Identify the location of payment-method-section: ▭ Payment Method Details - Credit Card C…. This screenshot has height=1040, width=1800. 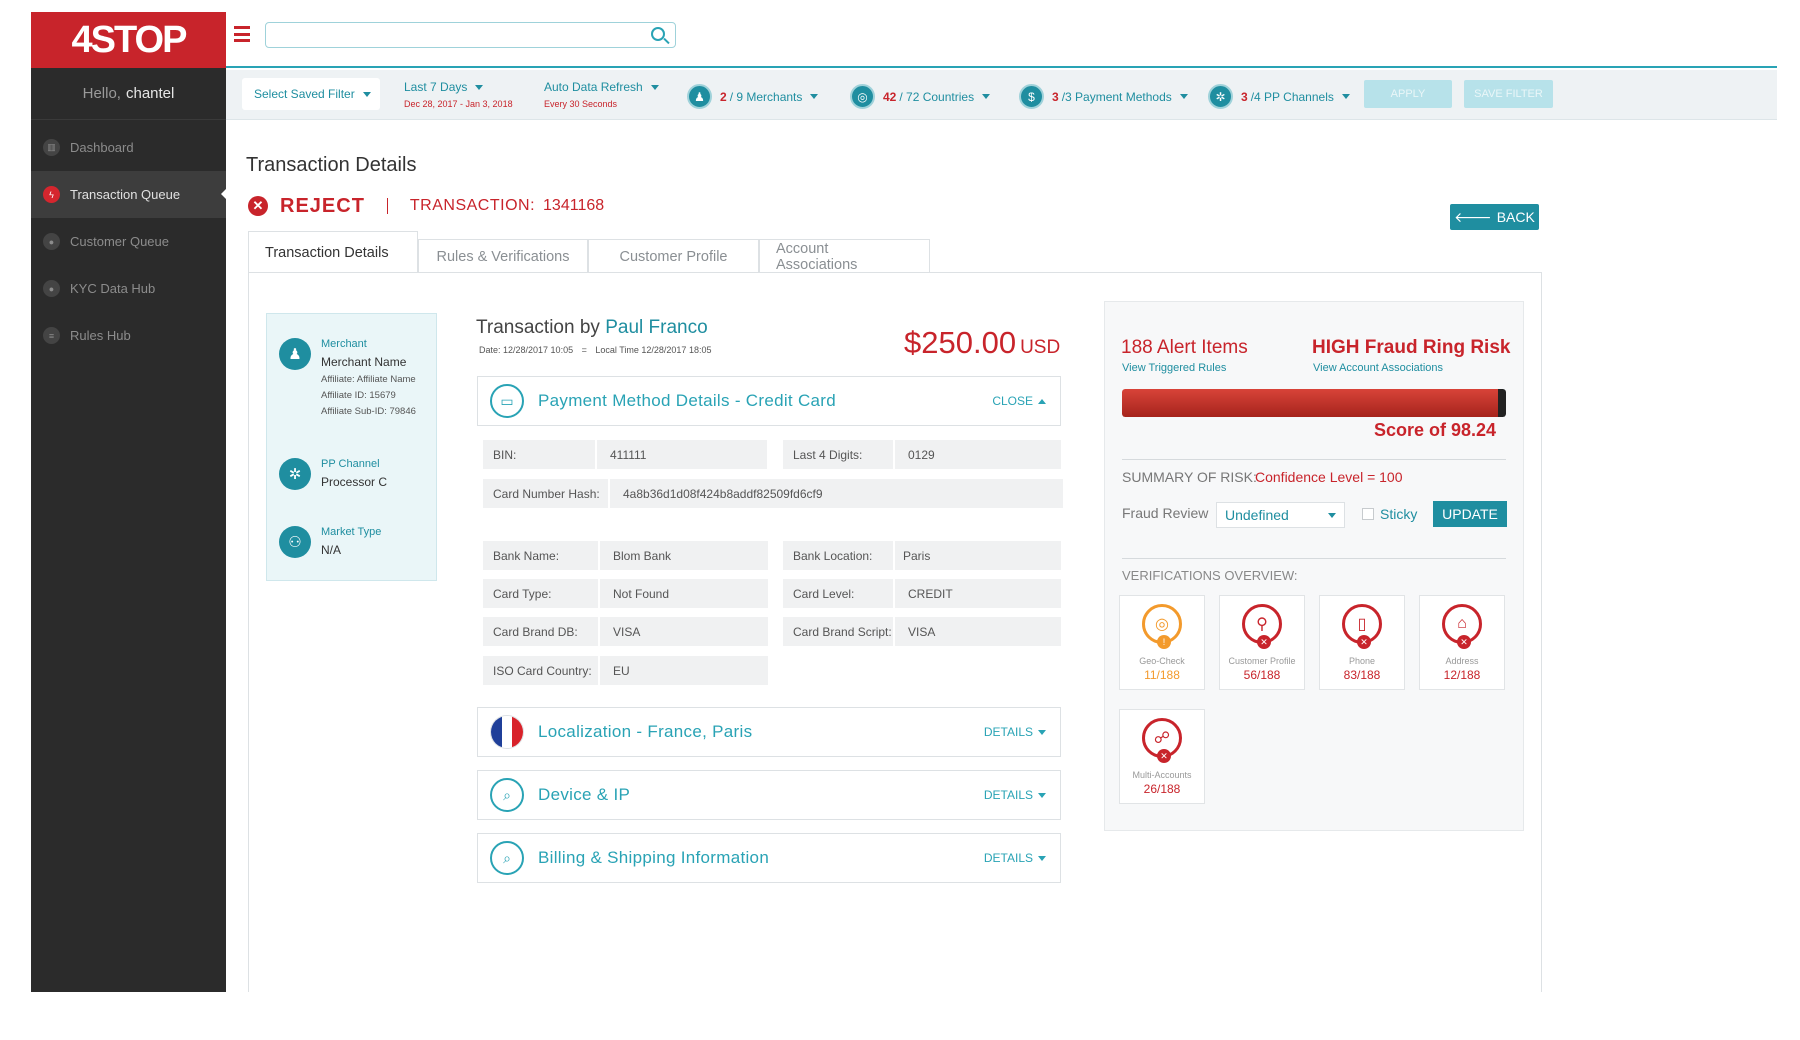
(769, 401).